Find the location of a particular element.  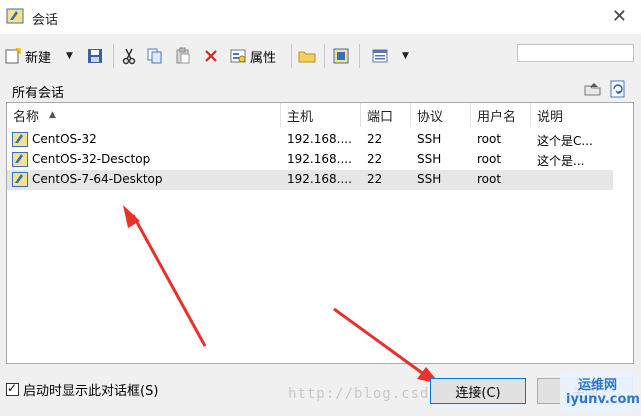

properties-label: 属性 is located at coordinates (263, 58).